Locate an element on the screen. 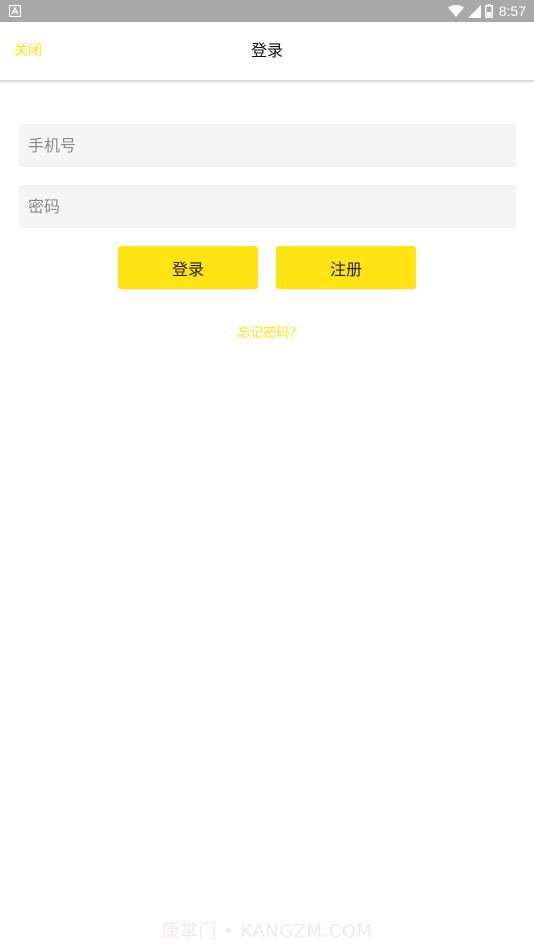  watermark: 康掌门 • KANGZM.COM is located at coordinates (267, 931).